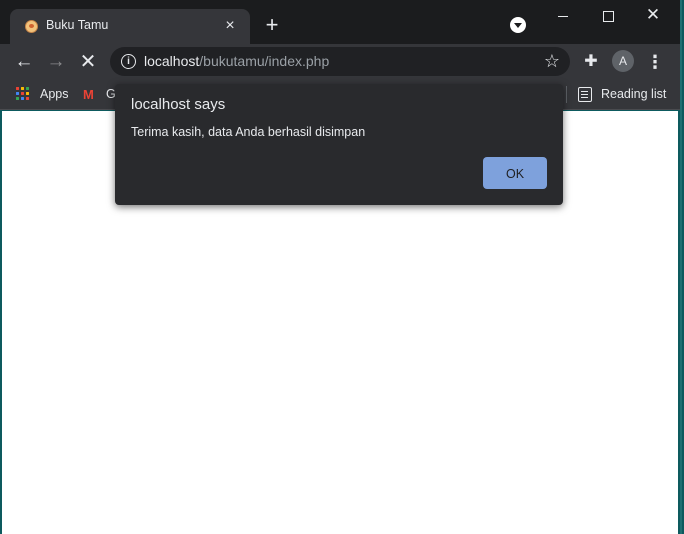  Describe the element at coordinates (591, 62) in the screenshot. I see `extensions-puzzle-icon: ✚` at that location.